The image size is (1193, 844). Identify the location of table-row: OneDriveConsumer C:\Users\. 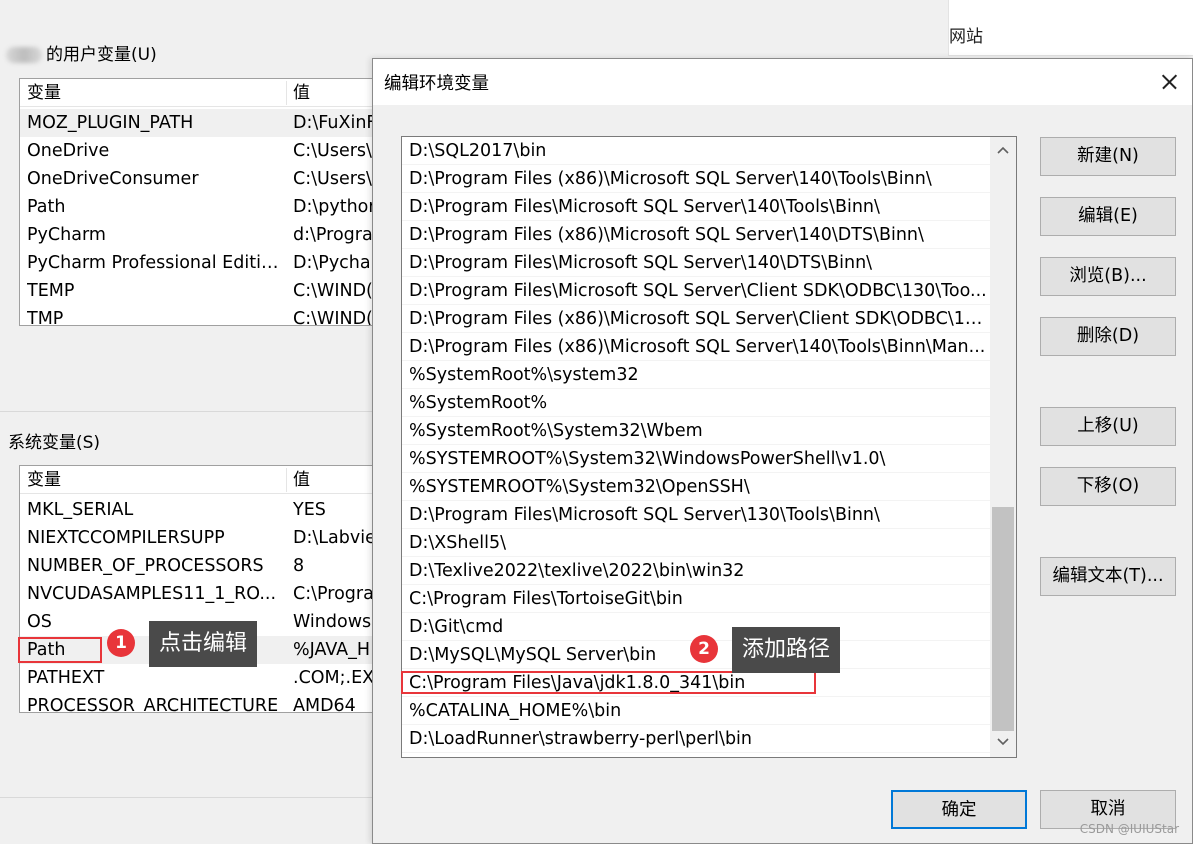
(199, 179).